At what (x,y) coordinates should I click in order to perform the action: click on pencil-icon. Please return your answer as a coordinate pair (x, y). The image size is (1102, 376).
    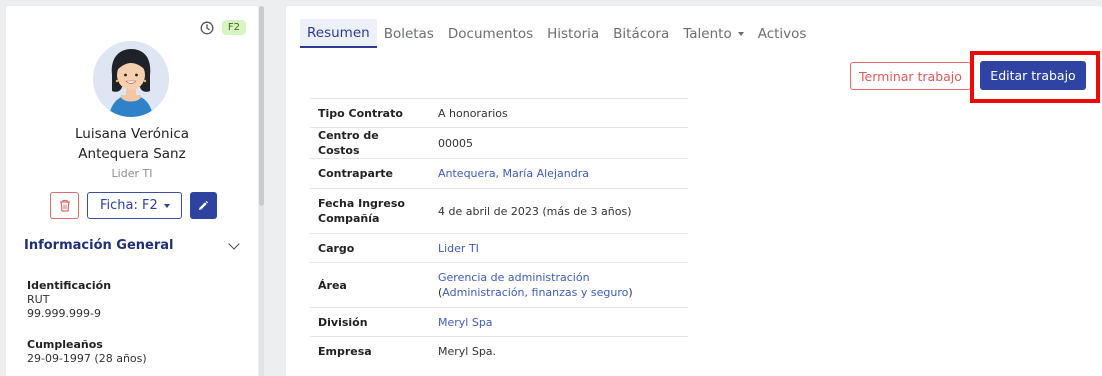
    Looking at the image, I should click on (204, 205).